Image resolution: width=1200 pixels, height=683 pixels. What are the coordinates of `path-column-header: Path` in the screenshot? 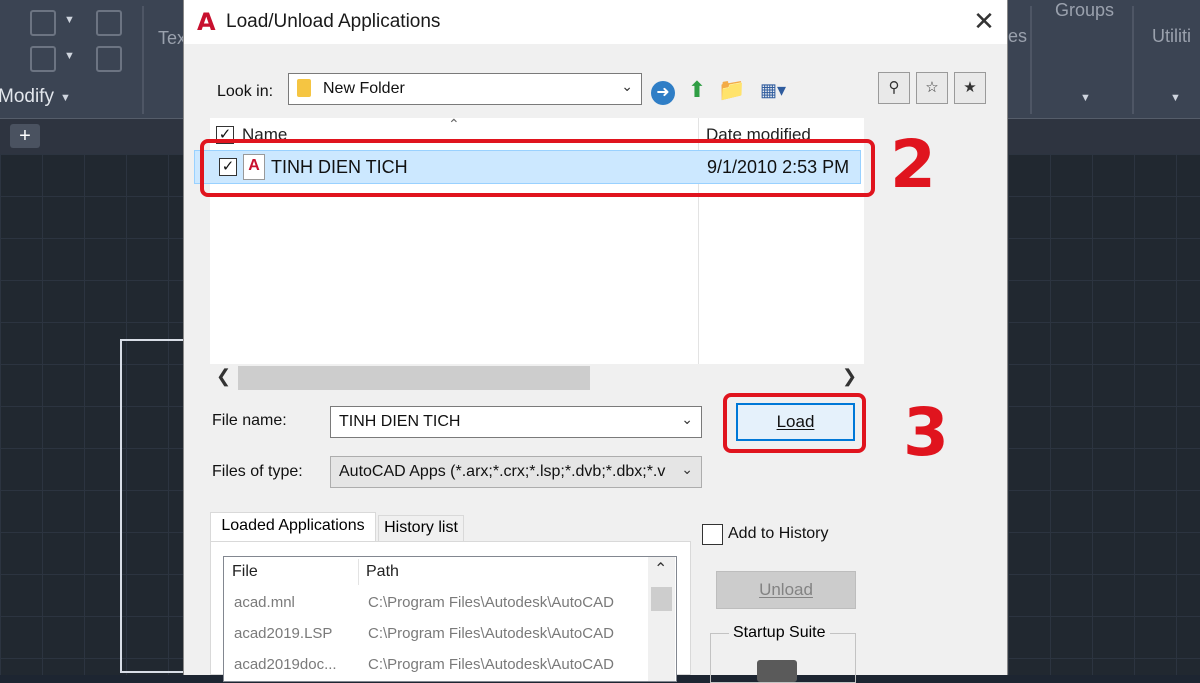 It's located at (382, 572).